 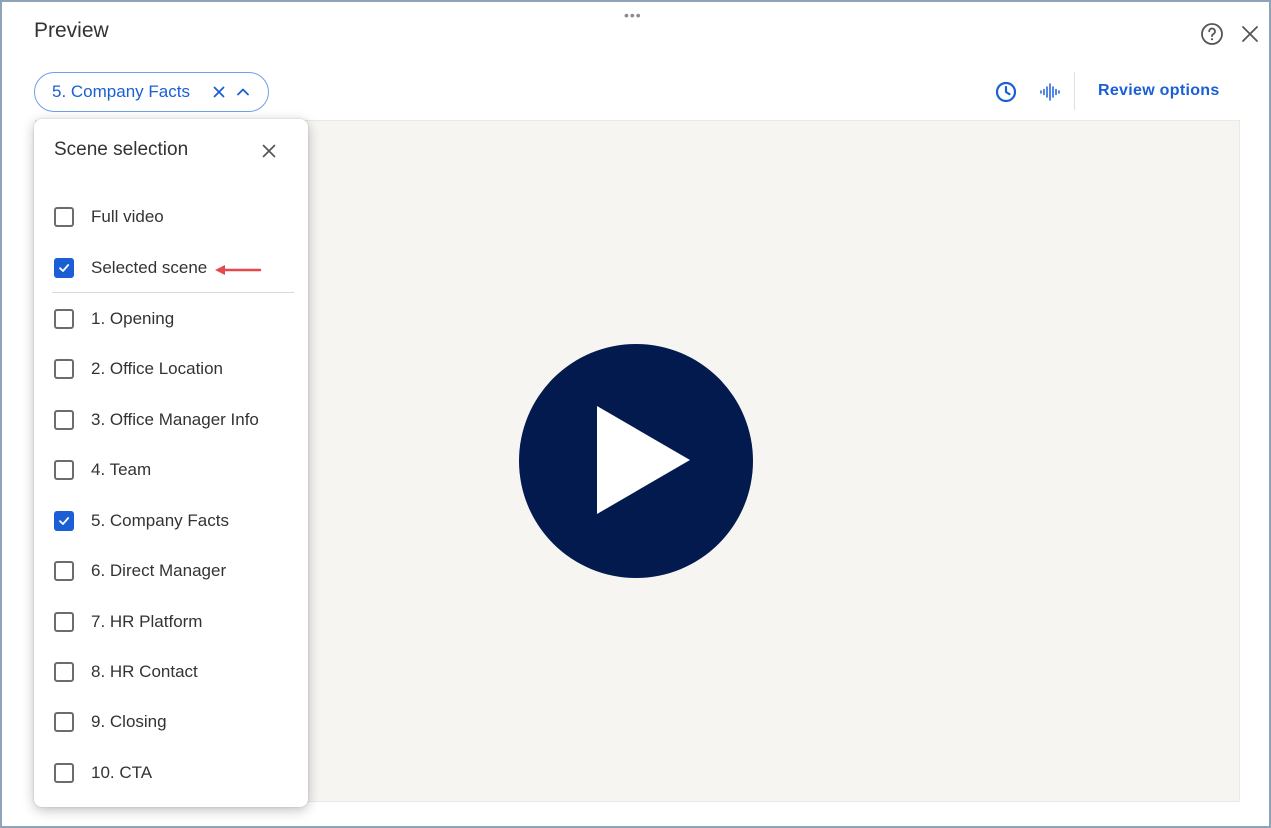 I want to click on option-label: 9. Closing, so click(x=129, y=721).